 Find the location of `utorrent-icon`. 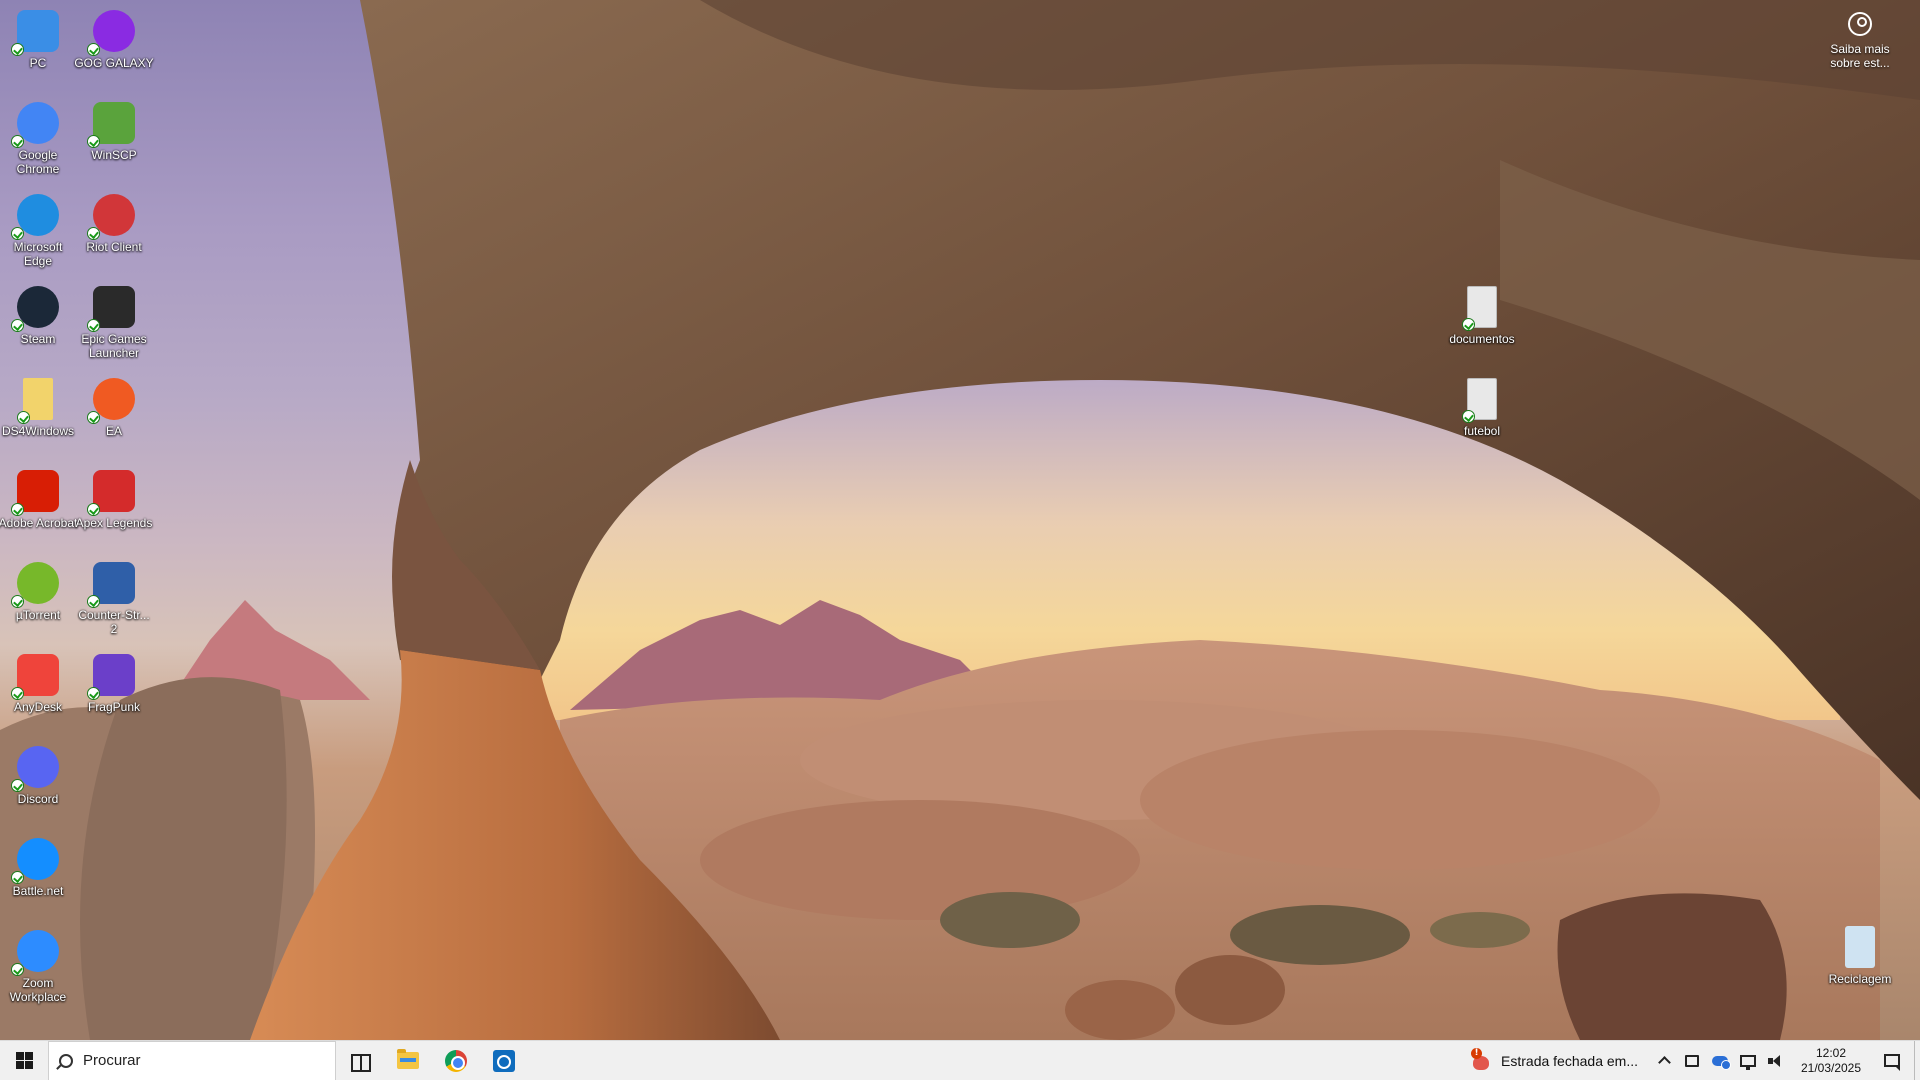

utorrent-icon is located at coordinates (35, 585).